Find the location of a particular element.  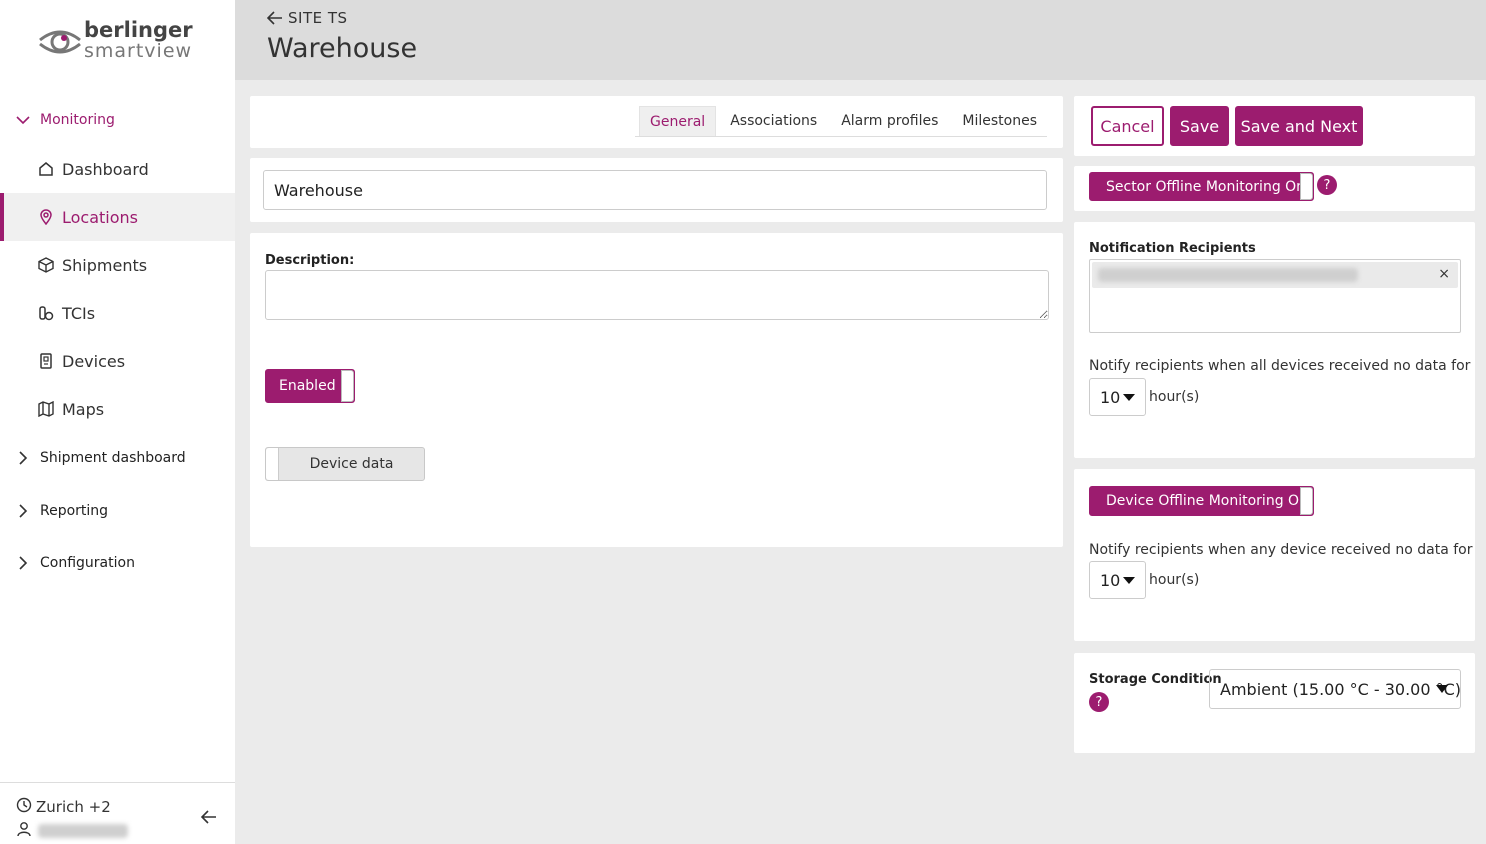

clock-icon is located at coordinates (24, 807).